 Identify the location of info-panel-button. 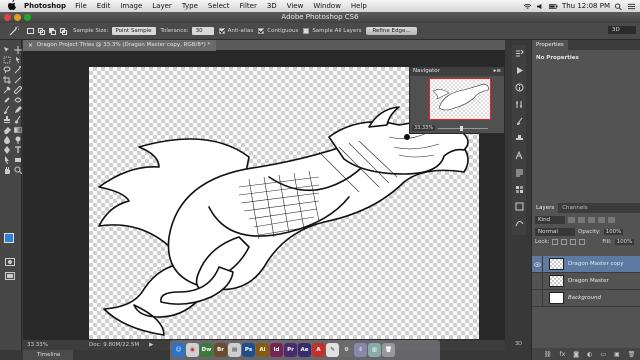
(519, 87).